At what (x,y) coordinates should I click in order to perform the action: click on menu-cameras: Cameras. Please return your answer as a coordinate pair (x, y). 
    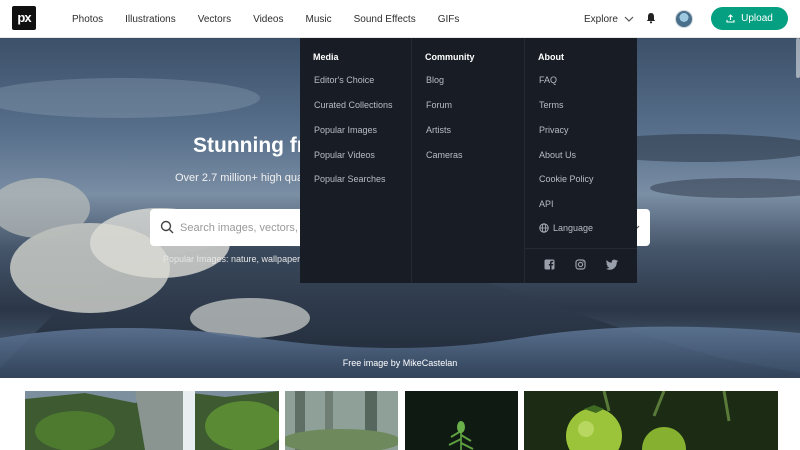
    Looking at the image, I should click on (444, 155).